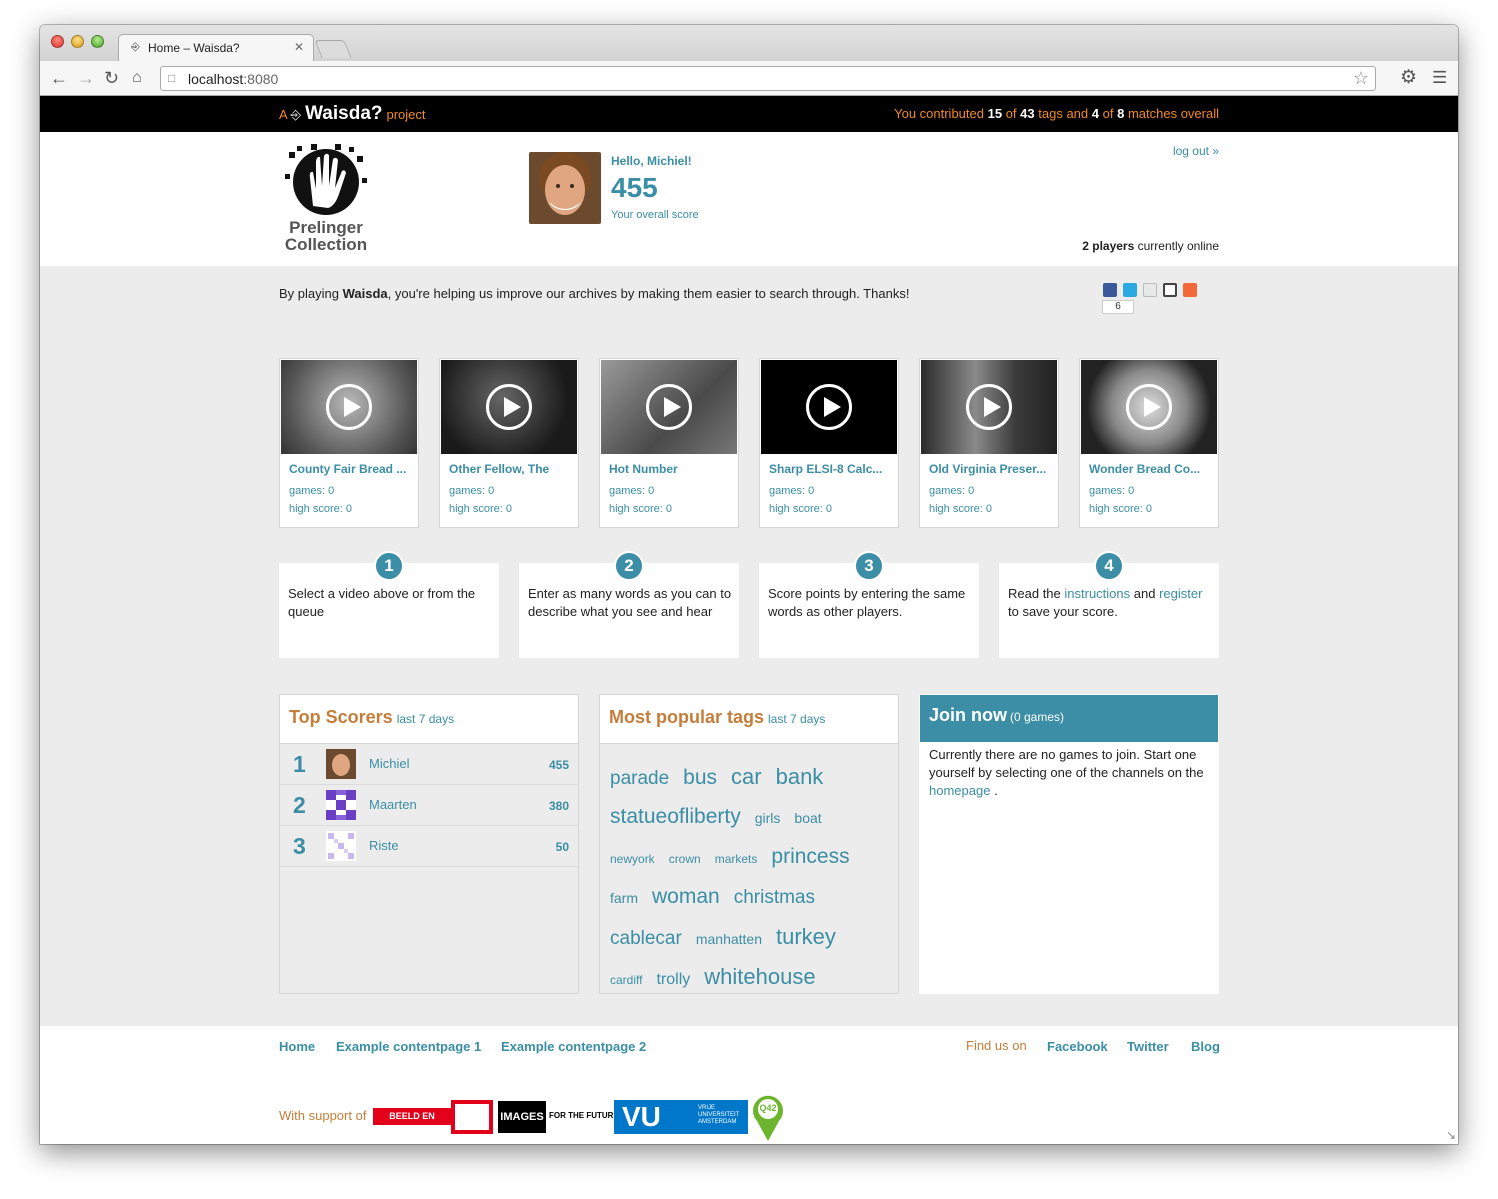 The height and width of the screenshot is (1199, 1498). I want to click on addthis-plus-icon, so click(1190, 290).